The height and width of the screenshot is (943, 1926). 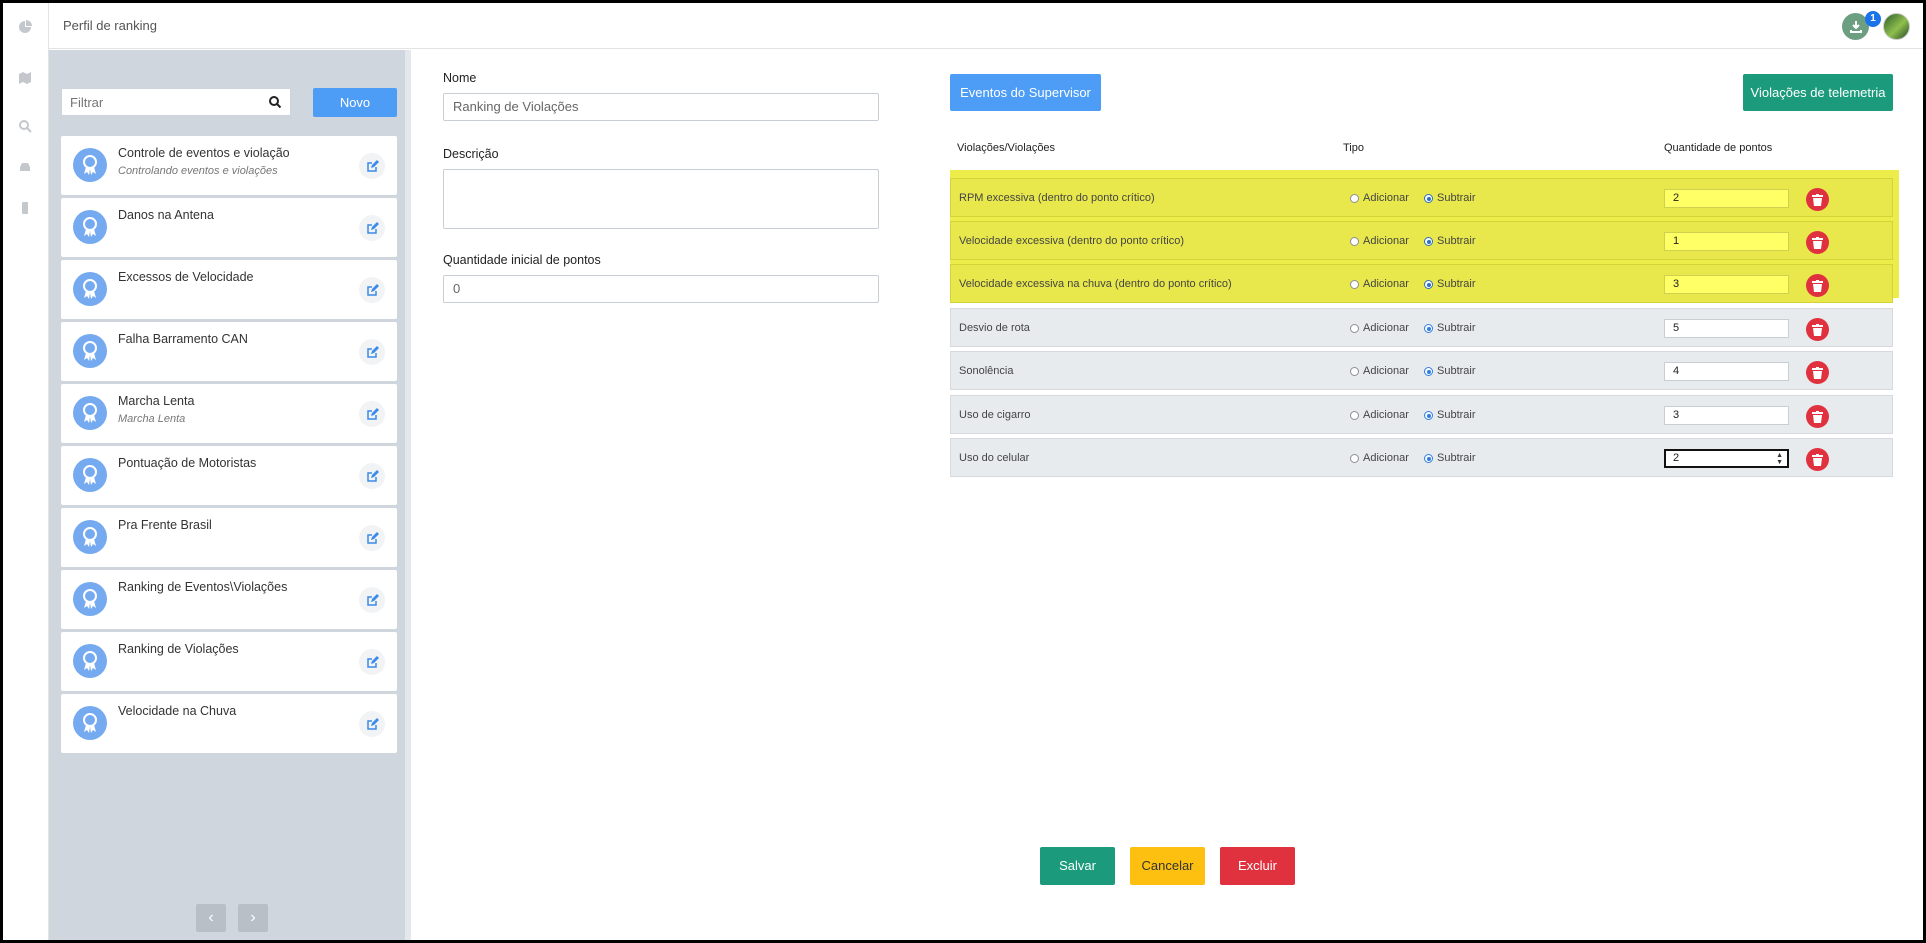 I want to click on column-header-type: Tipo, so click(x=1353, y=148).